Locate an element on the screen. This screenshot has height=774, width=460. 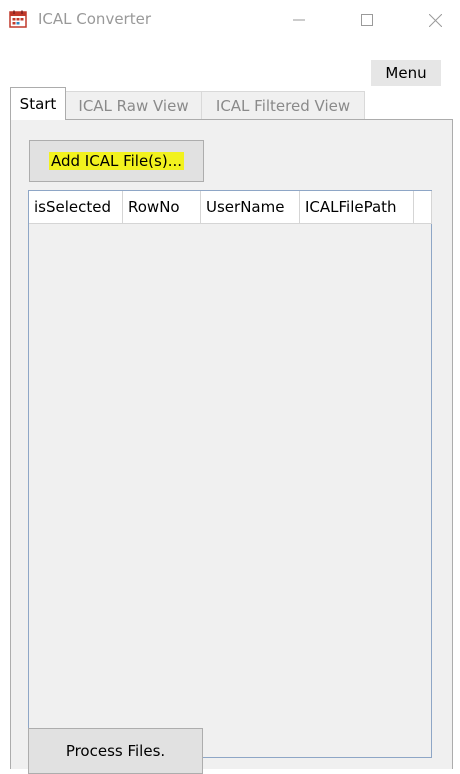
column-header-rowno: RowNo is located at coordinates (162, 207).